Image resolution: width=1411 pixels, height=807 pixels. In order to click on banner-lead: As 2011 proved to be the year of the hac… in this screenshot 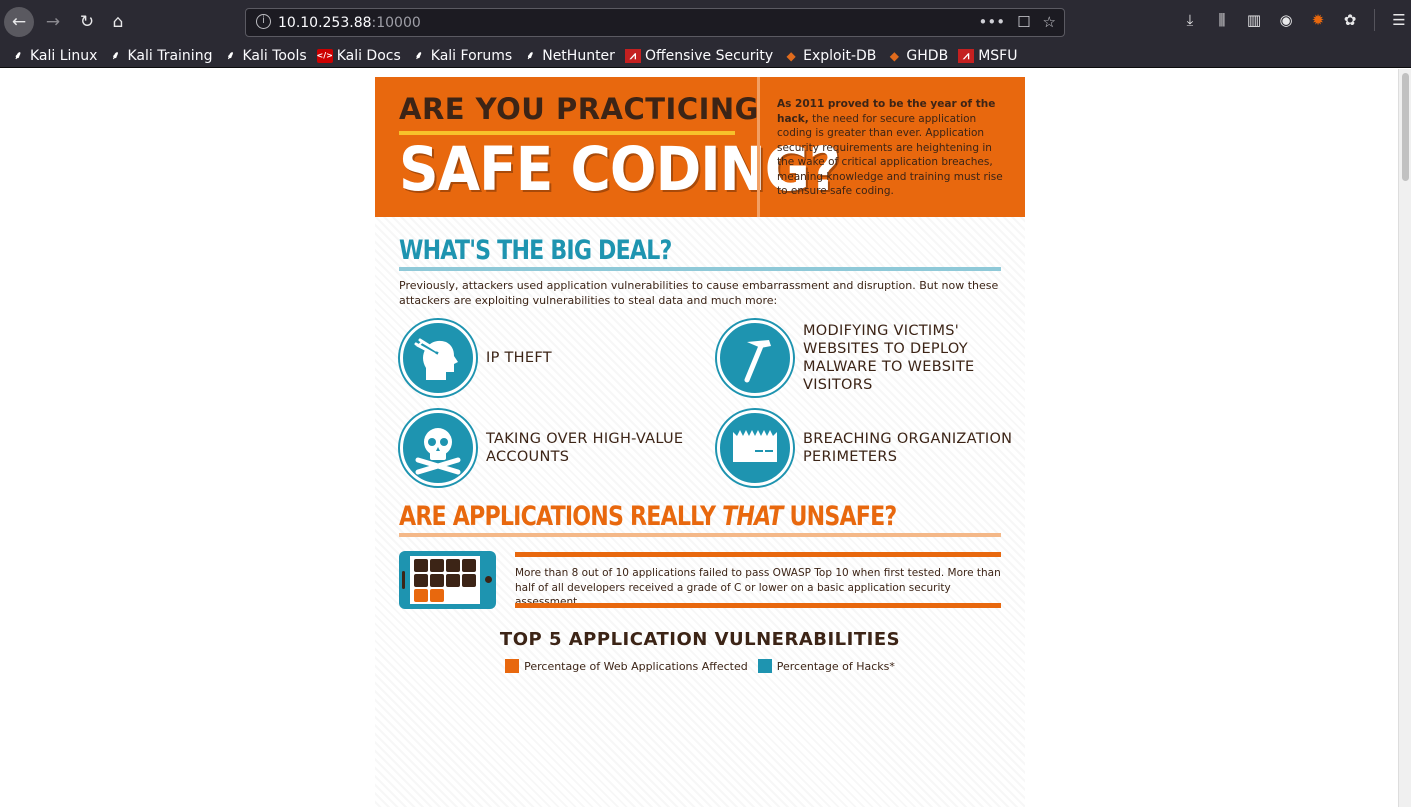, I will do `click(893, 148)`.